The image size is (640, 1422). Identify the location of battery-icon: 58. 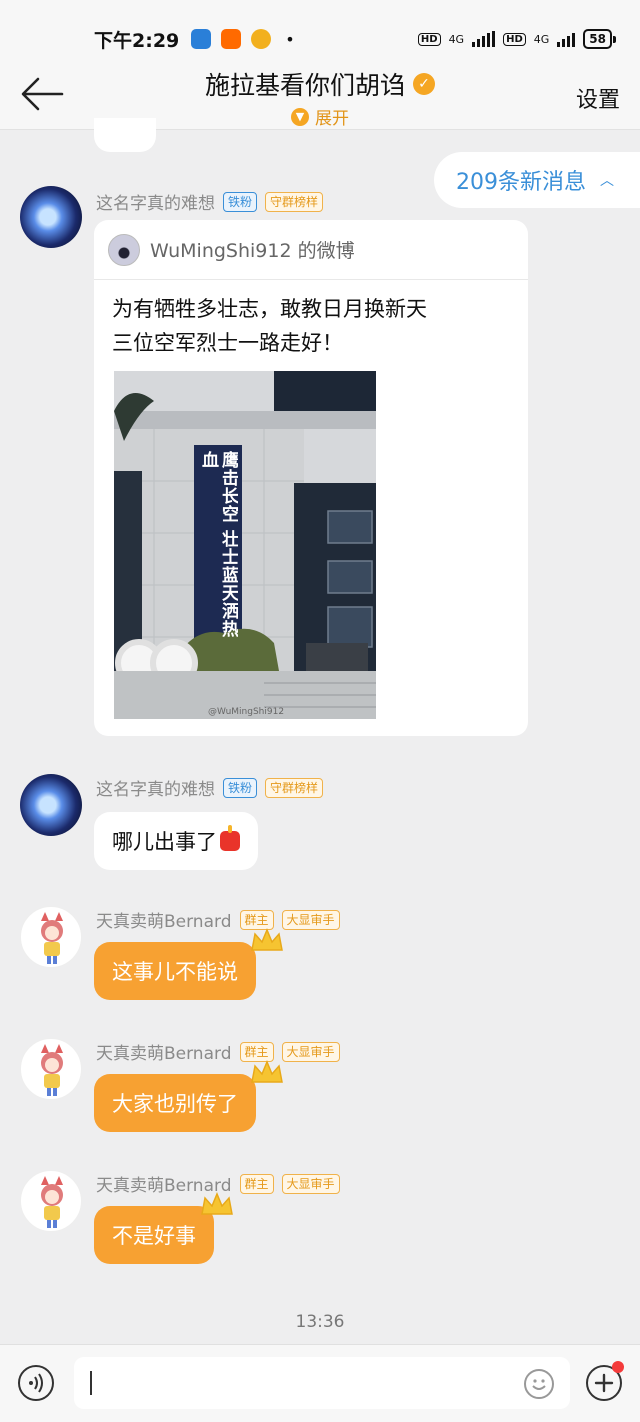
(599, 39).